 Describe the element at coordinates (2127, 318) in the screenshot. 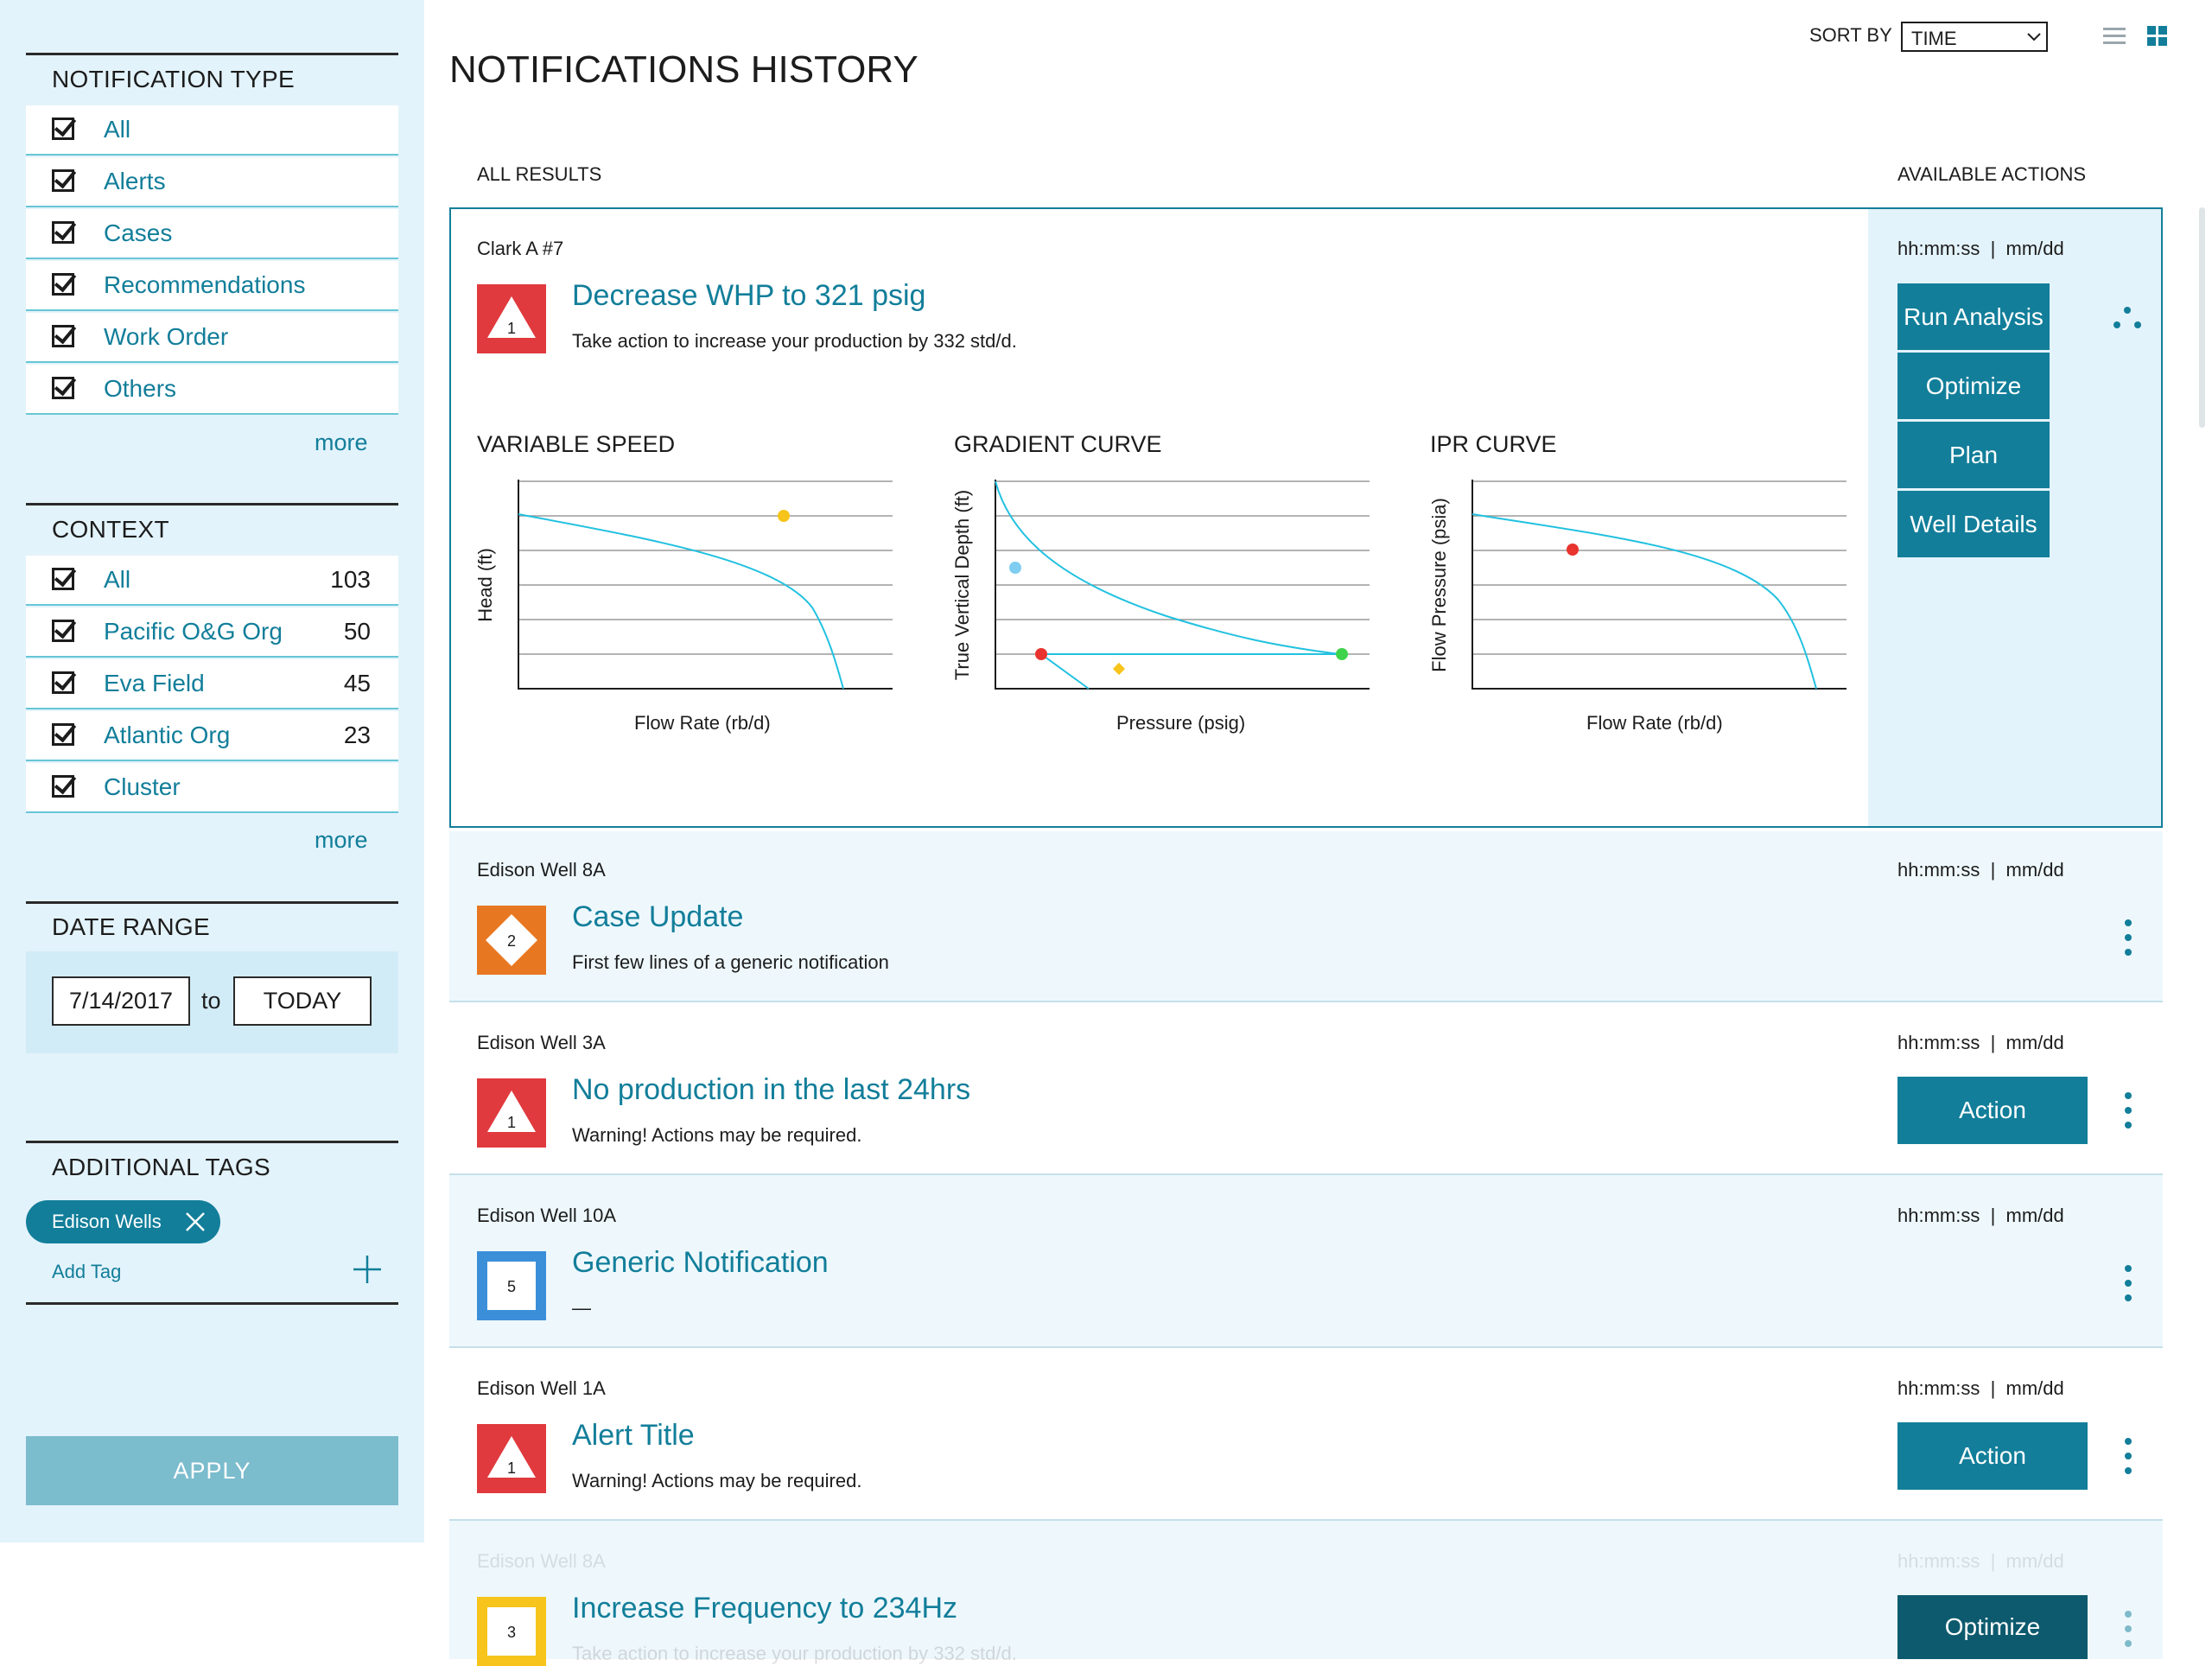

I see `more-options-icon` at that location.